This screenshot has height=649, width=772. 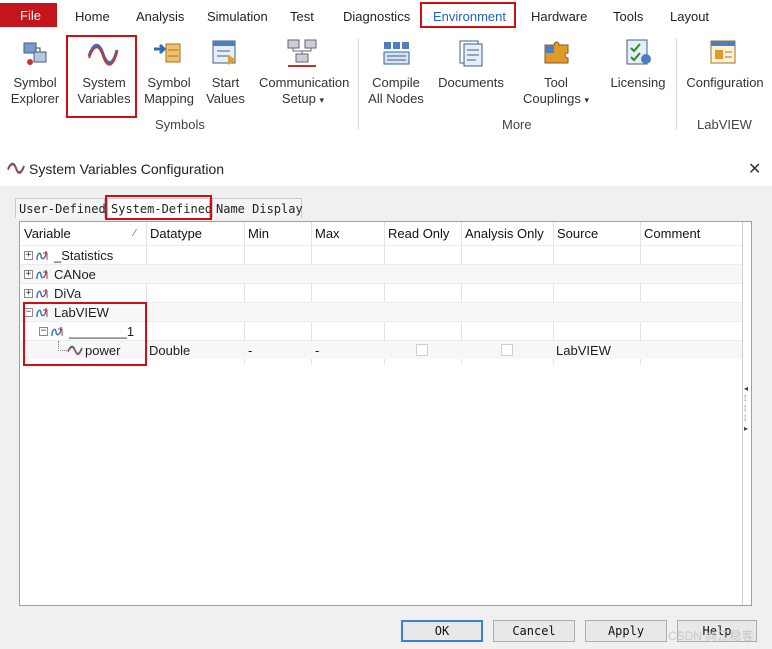 I want to click on tool-couplings-button: Tool Couplings ▾, so click(x=556, y=91).